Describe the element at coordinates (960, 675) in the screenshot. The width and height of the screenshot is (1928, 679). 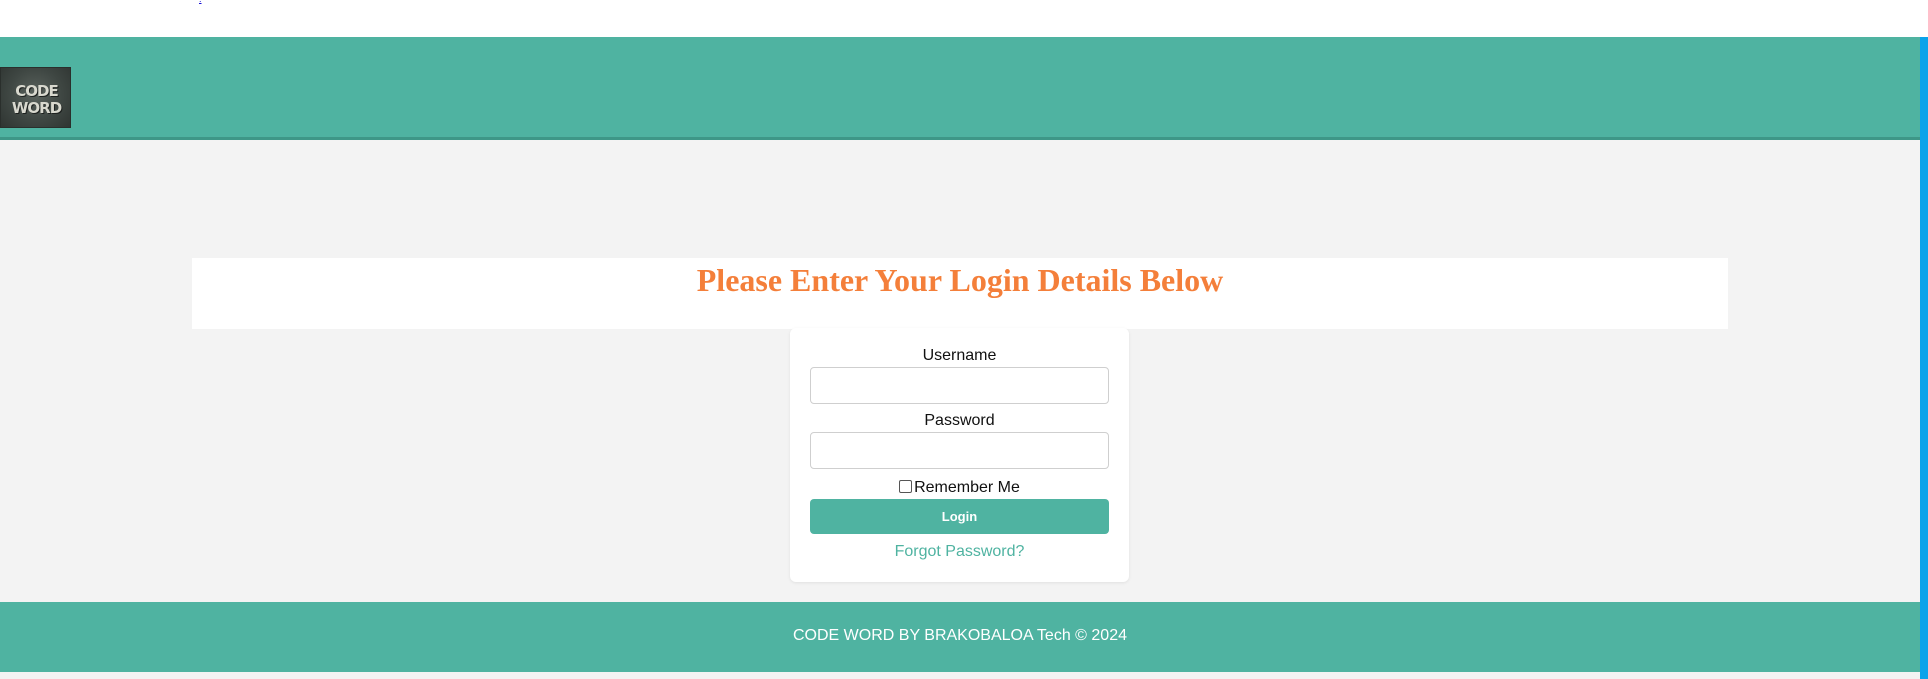
I see `bottom-strip` at that location.